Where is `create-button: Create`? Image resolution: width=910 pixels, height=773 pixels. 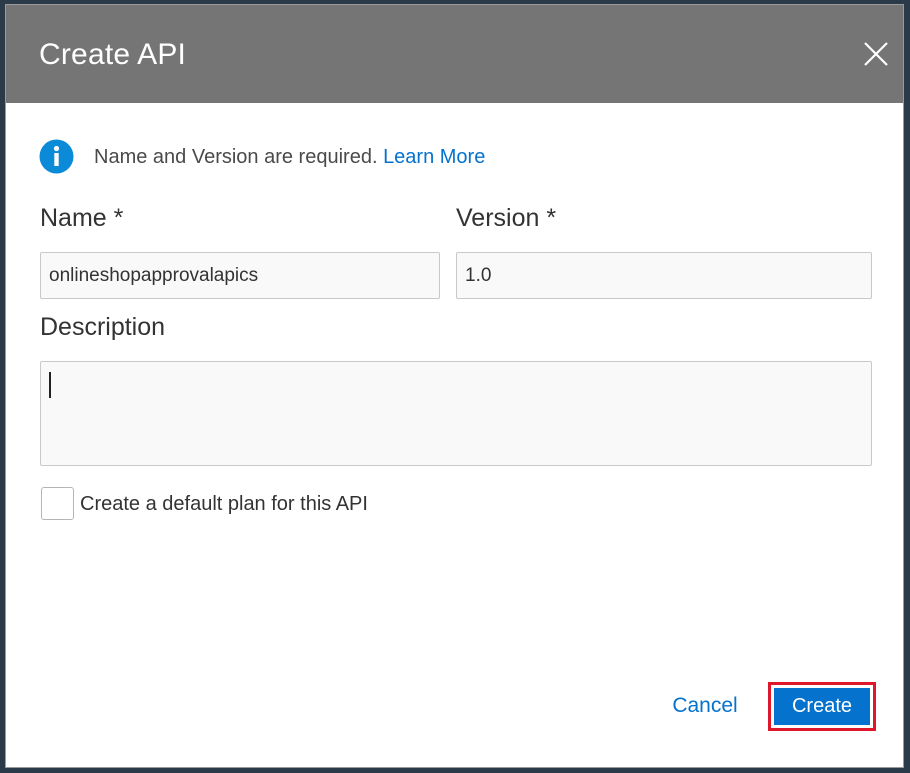
create-button: Create is located at coordinates (822, 706).